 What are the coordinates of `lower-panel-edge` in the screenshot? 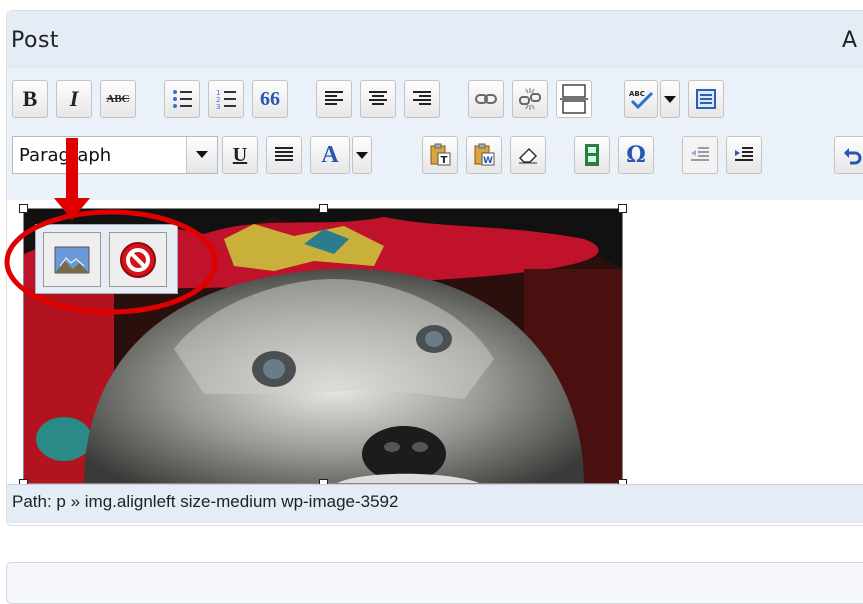 It's located at (434, 583).